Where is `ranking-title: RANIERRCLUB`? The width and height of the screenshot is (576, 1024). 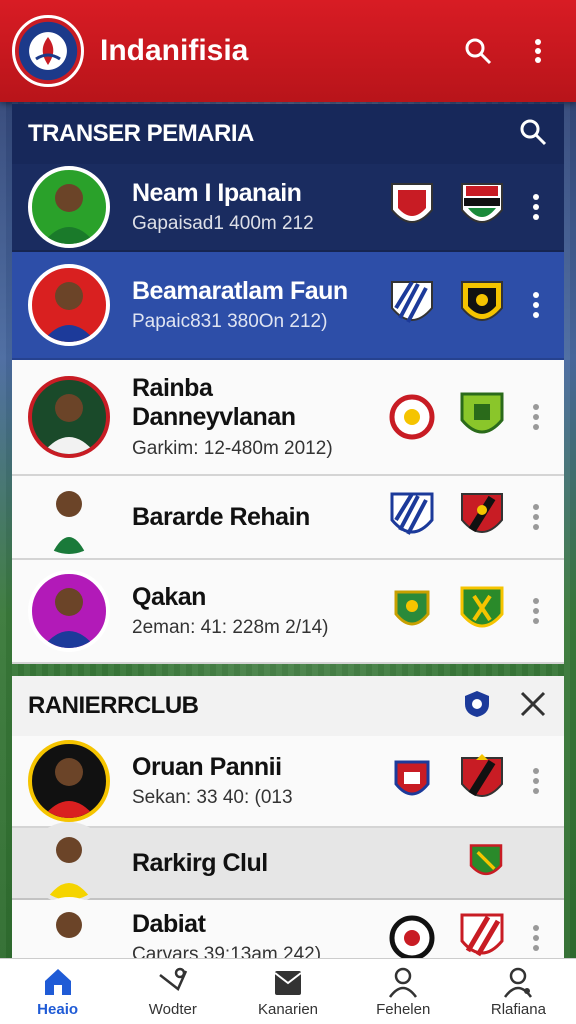 ranking-title: RANIERRCLUB is located at coordinates (113, 705).